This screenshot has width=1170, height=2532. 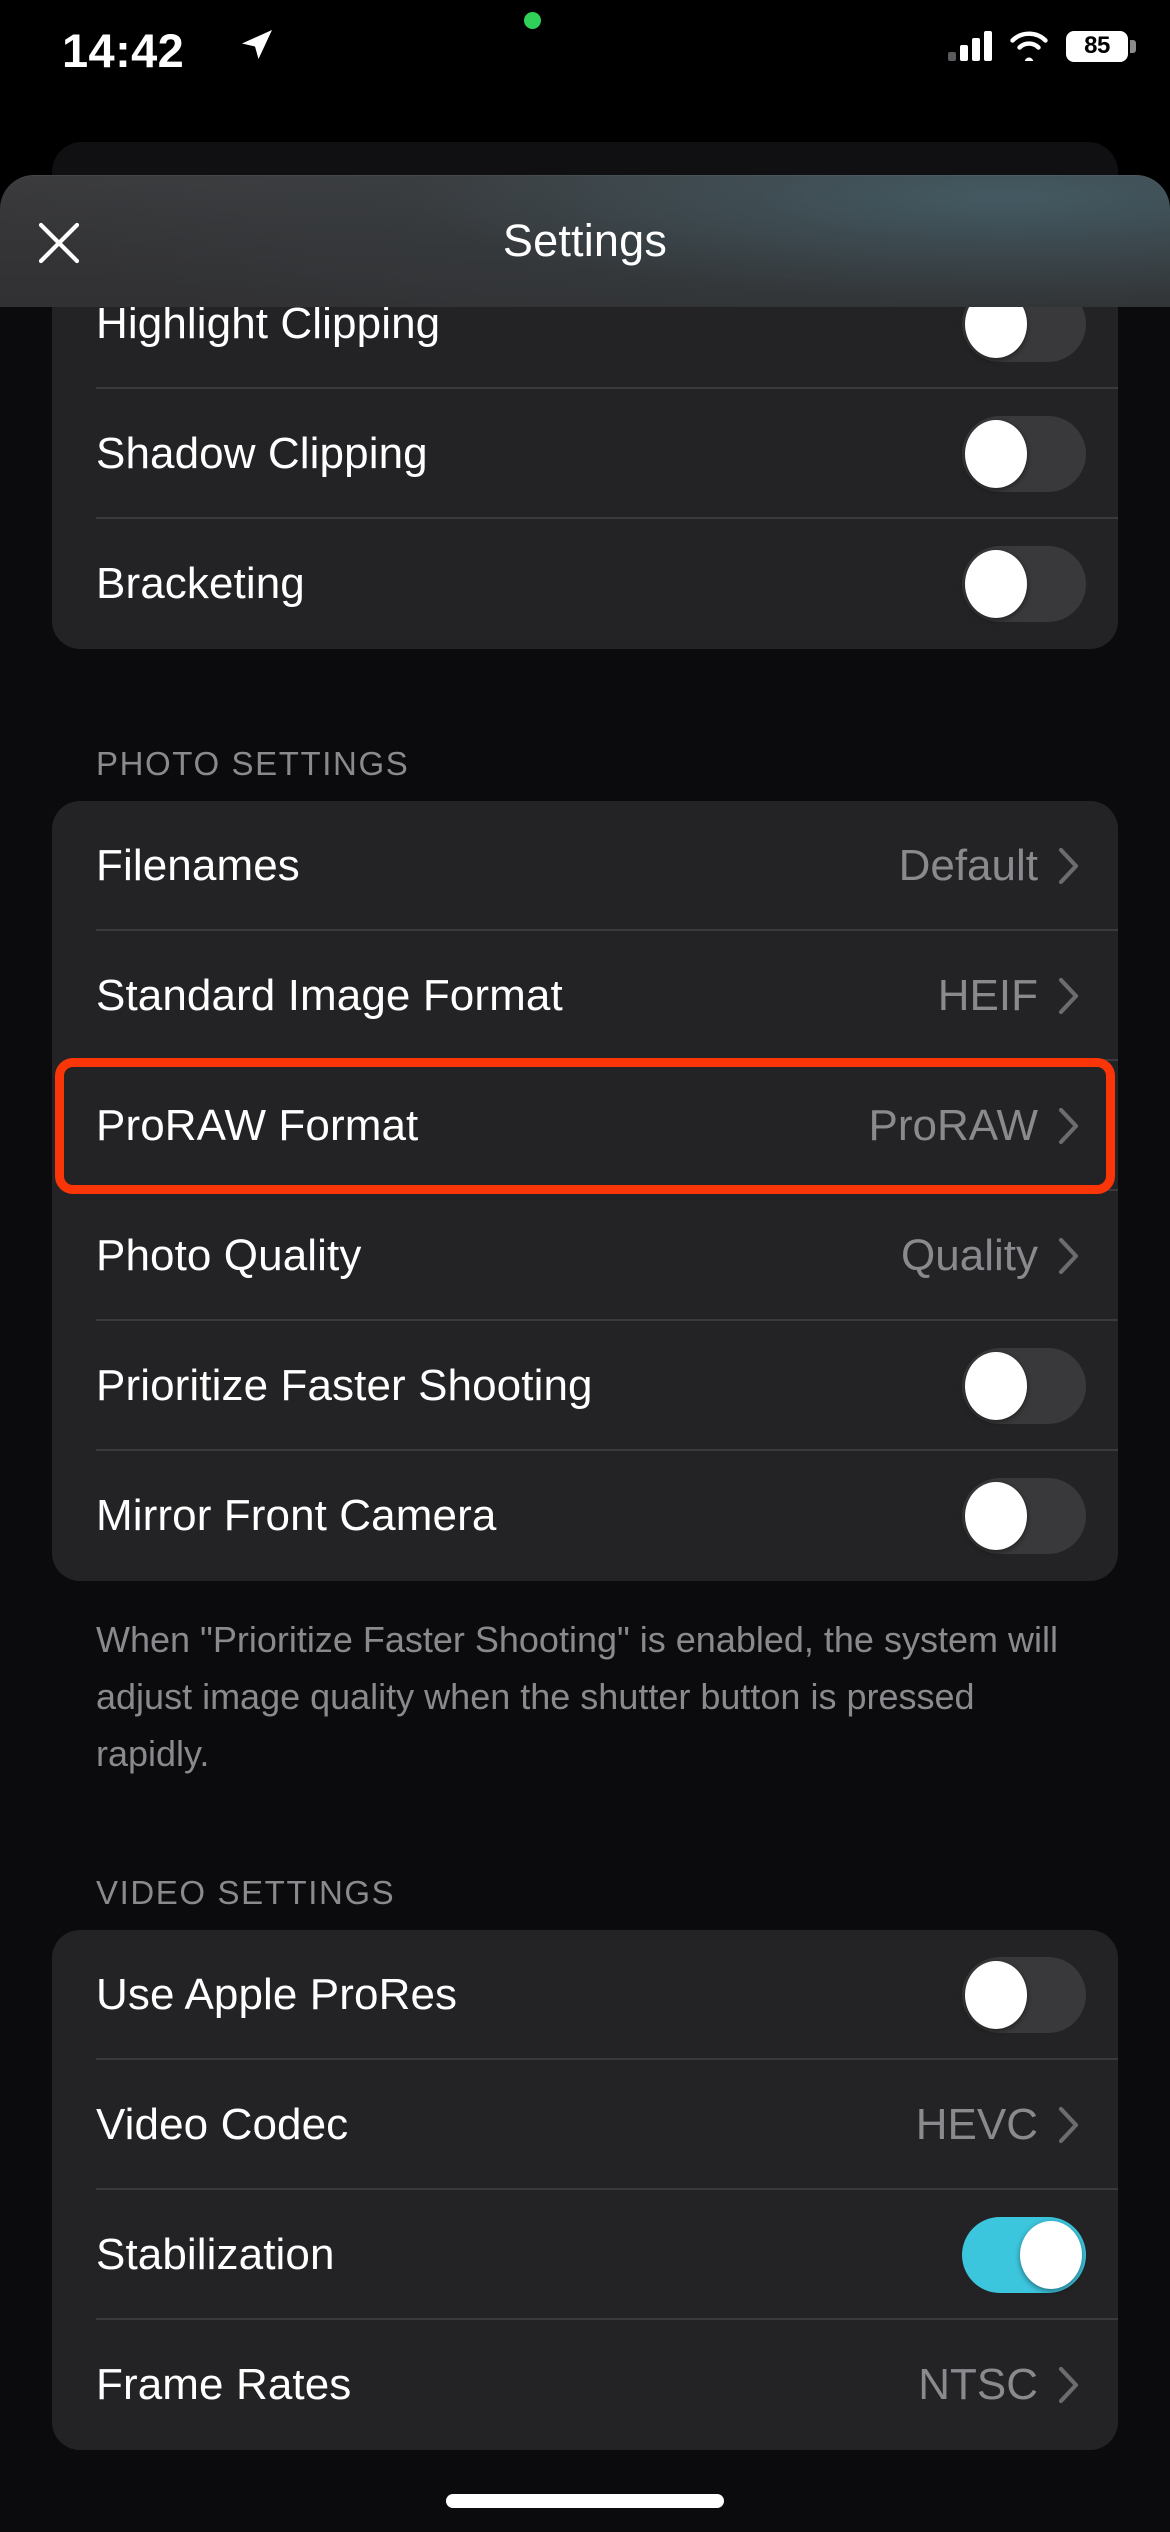 What do you see at coordinates (585, 454) in the screenshot?
I see `row-shadow-clipping: Shadow Clipping` at bounding box center [585, 454].